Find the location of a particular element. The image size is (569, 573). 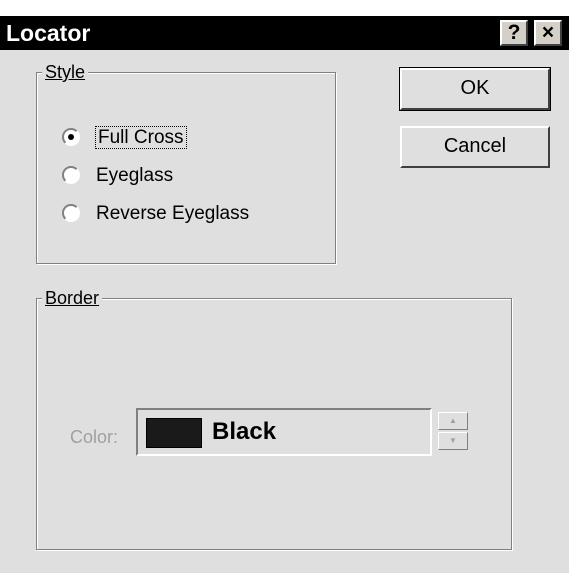

spin-up-button: ▲ is located at coordinates (453, 421).